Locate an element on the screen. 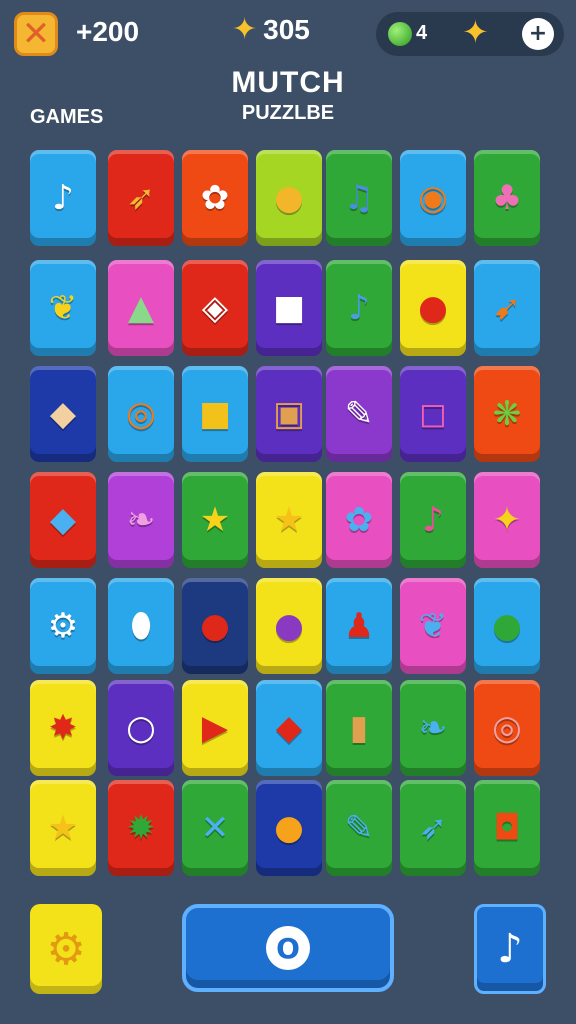 This screenshot has height=1024, width=576. shape-icon: ◈ is located at coordinates (215, 308).